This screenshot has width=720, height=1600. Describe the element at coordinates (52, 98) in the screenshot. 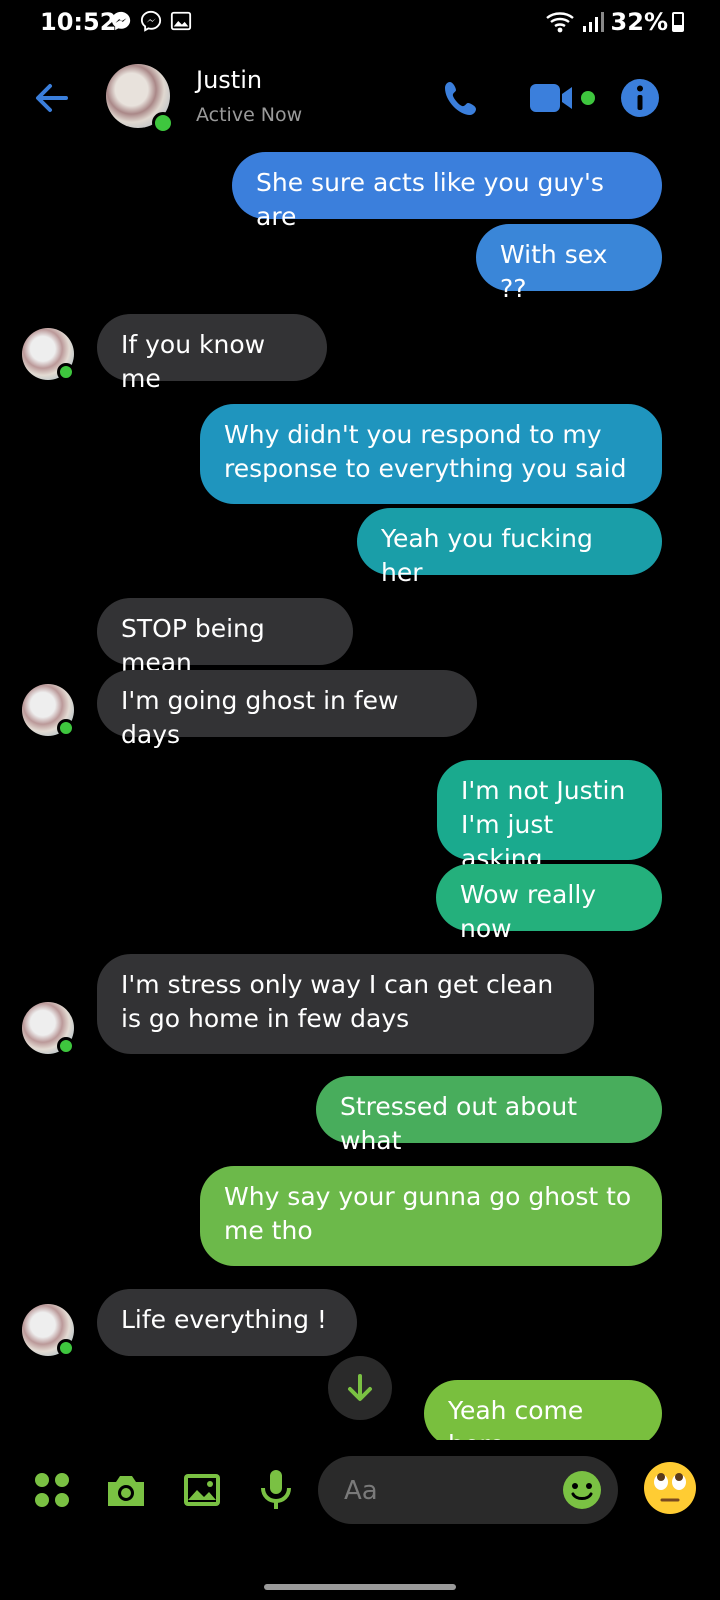

I see `back-arrow-icon` at that location.